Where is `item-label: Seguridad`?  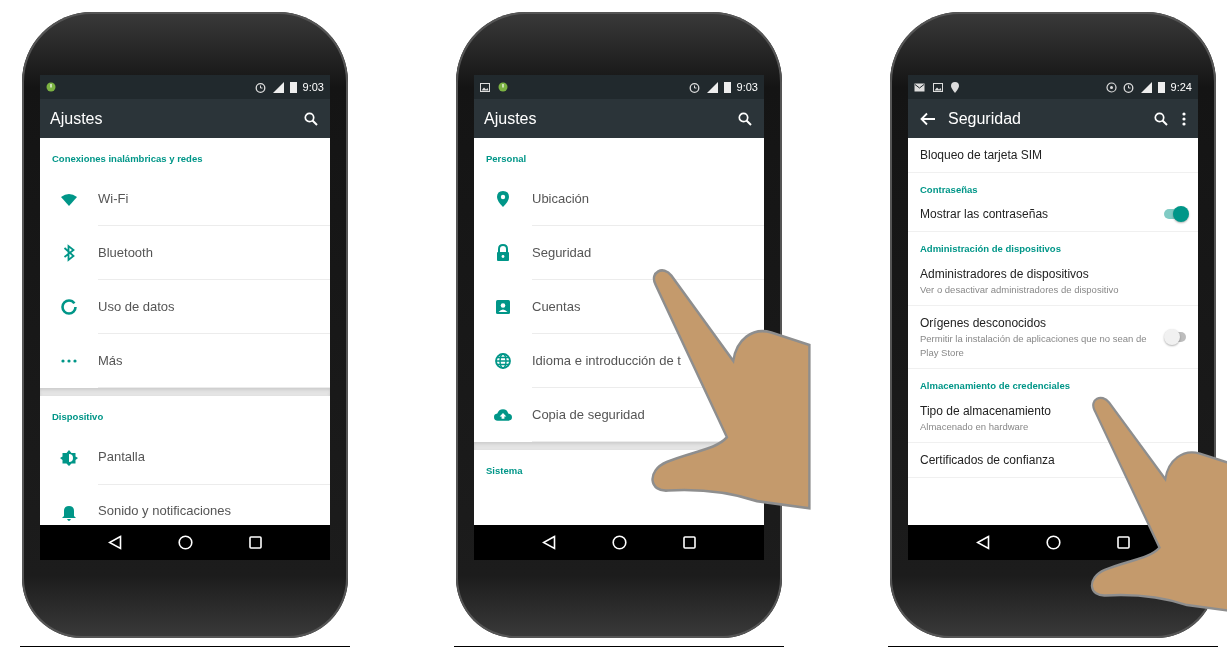
item-label: Seguridad is located at coordinates (562, 253).